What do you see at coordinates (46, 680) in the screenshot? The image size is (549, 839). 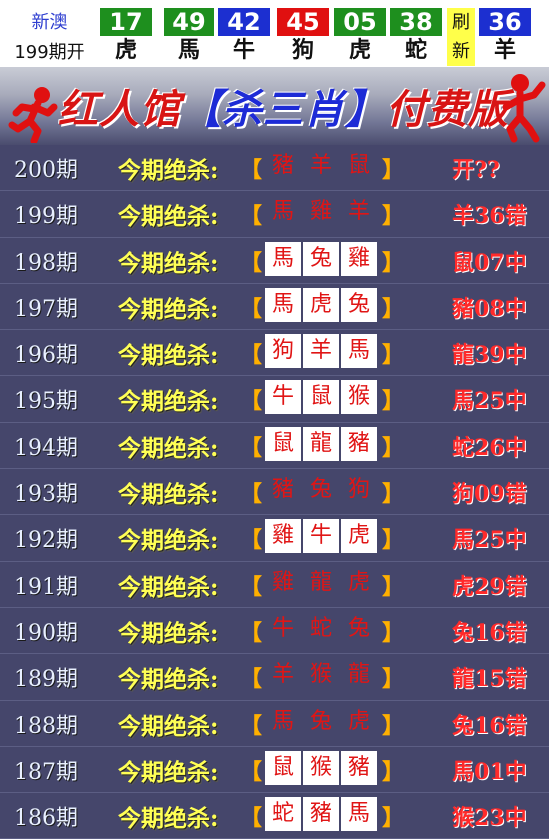 I see `row-period: 189期` at bounding box center [46, 680].